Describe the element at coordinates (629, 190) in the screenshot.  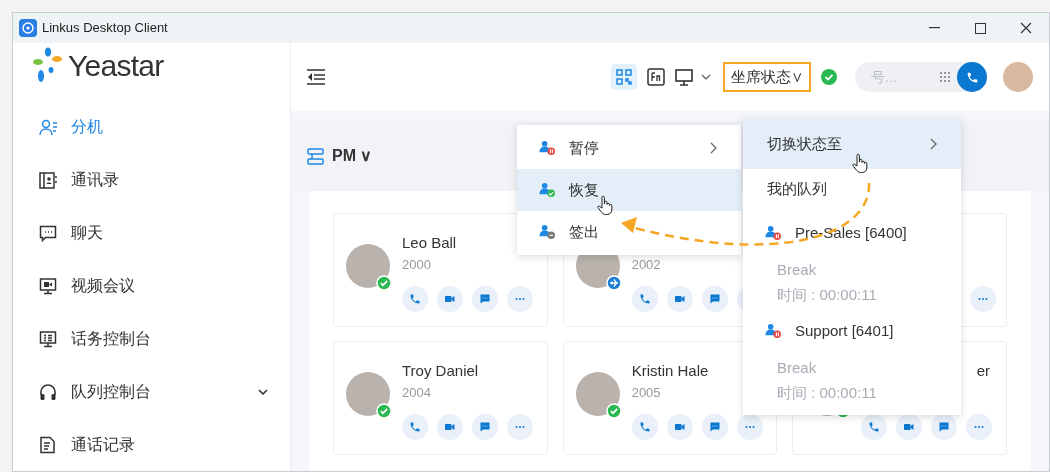
I see `menu-item: 恢复` at that location.